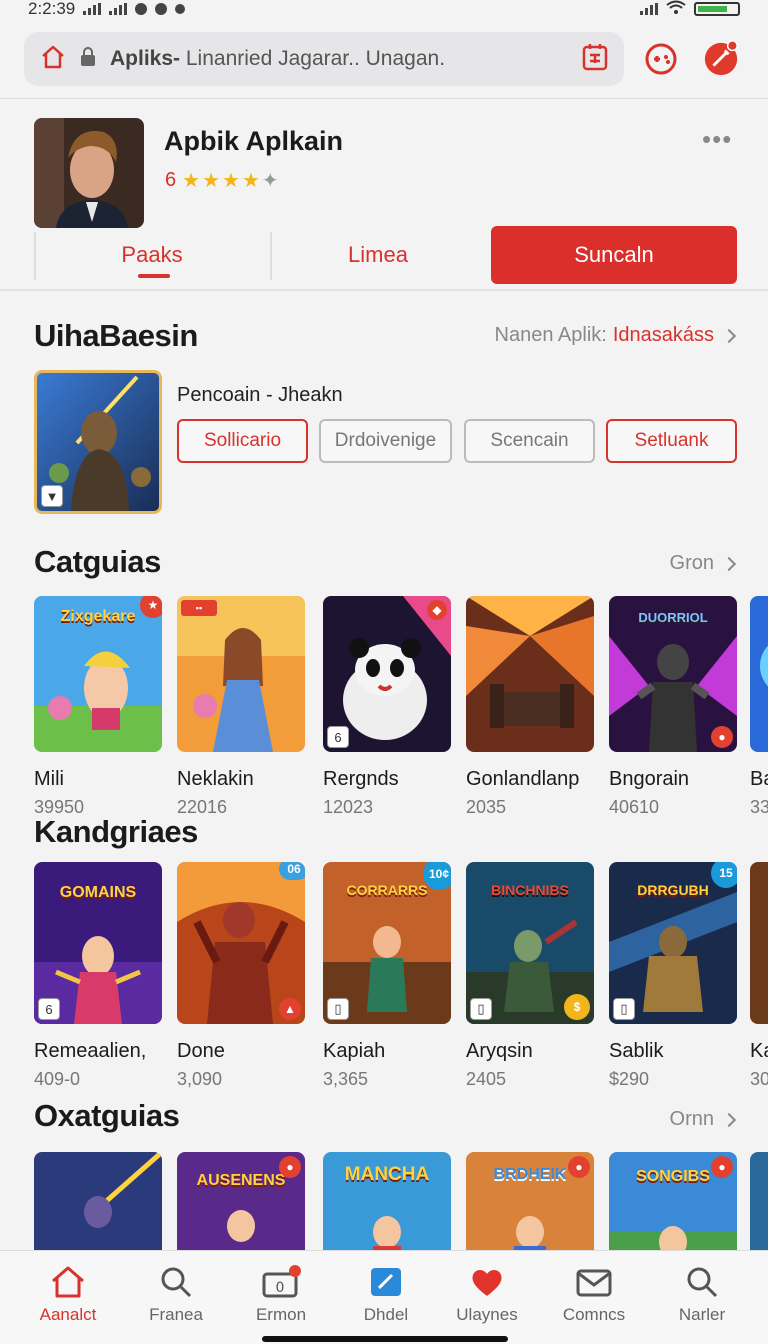 This screenshot has width=768, height=1344. Describe the element at coordinates (387, 1201) in the screenshot. I see `game-card: MANCHA` at that location.